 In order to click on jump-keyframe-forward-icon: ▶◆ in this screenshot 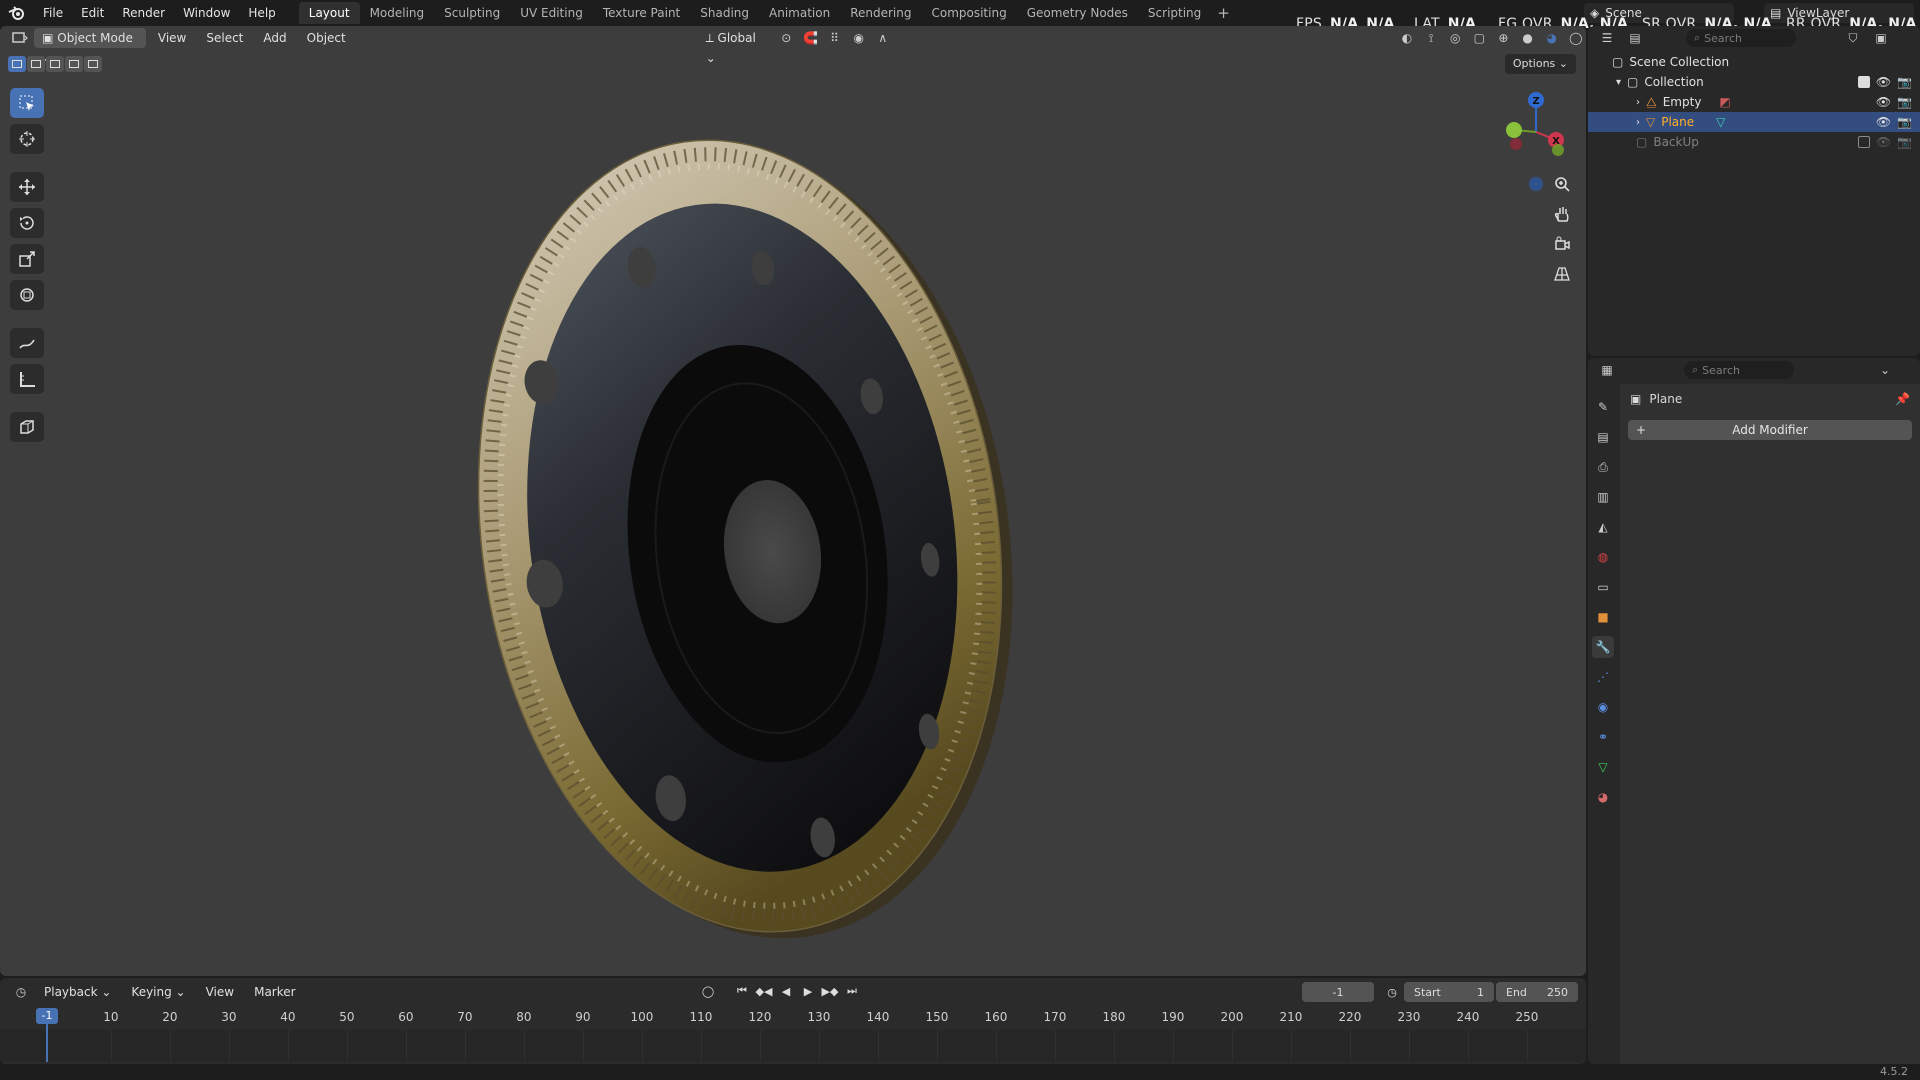, I will do `click(830, 991)`.